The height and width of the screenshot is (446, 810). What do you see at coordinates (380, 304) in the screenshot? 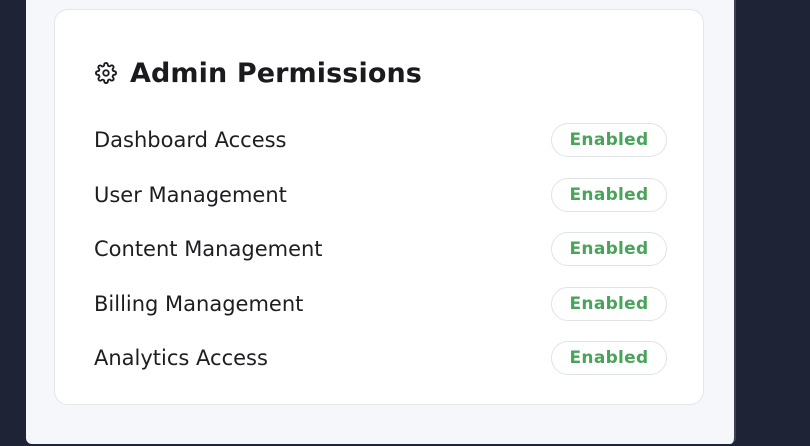
I see `permission-row-billing-management: Billing Management Enabled` at bounding box center [380, 304].